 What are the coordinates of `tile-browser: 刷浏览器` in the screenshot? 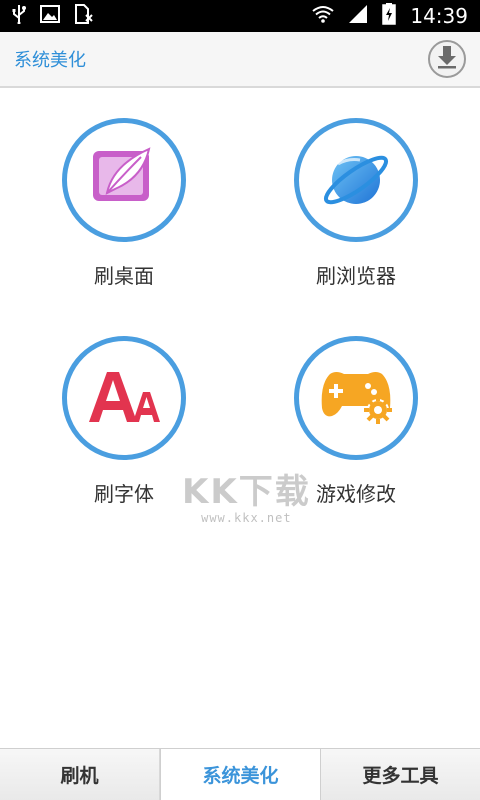 It's located at (356, 218).